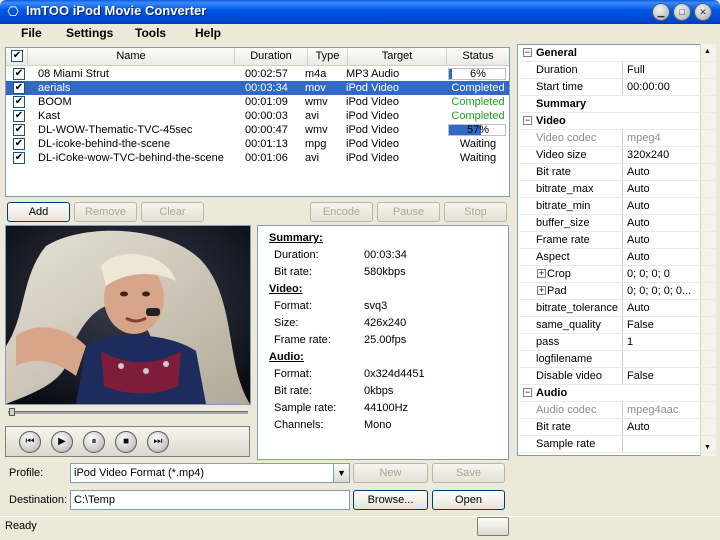 The height and width of the screenshot is (540, 720). I want to click on menu-help: Help, so click(208, 33).